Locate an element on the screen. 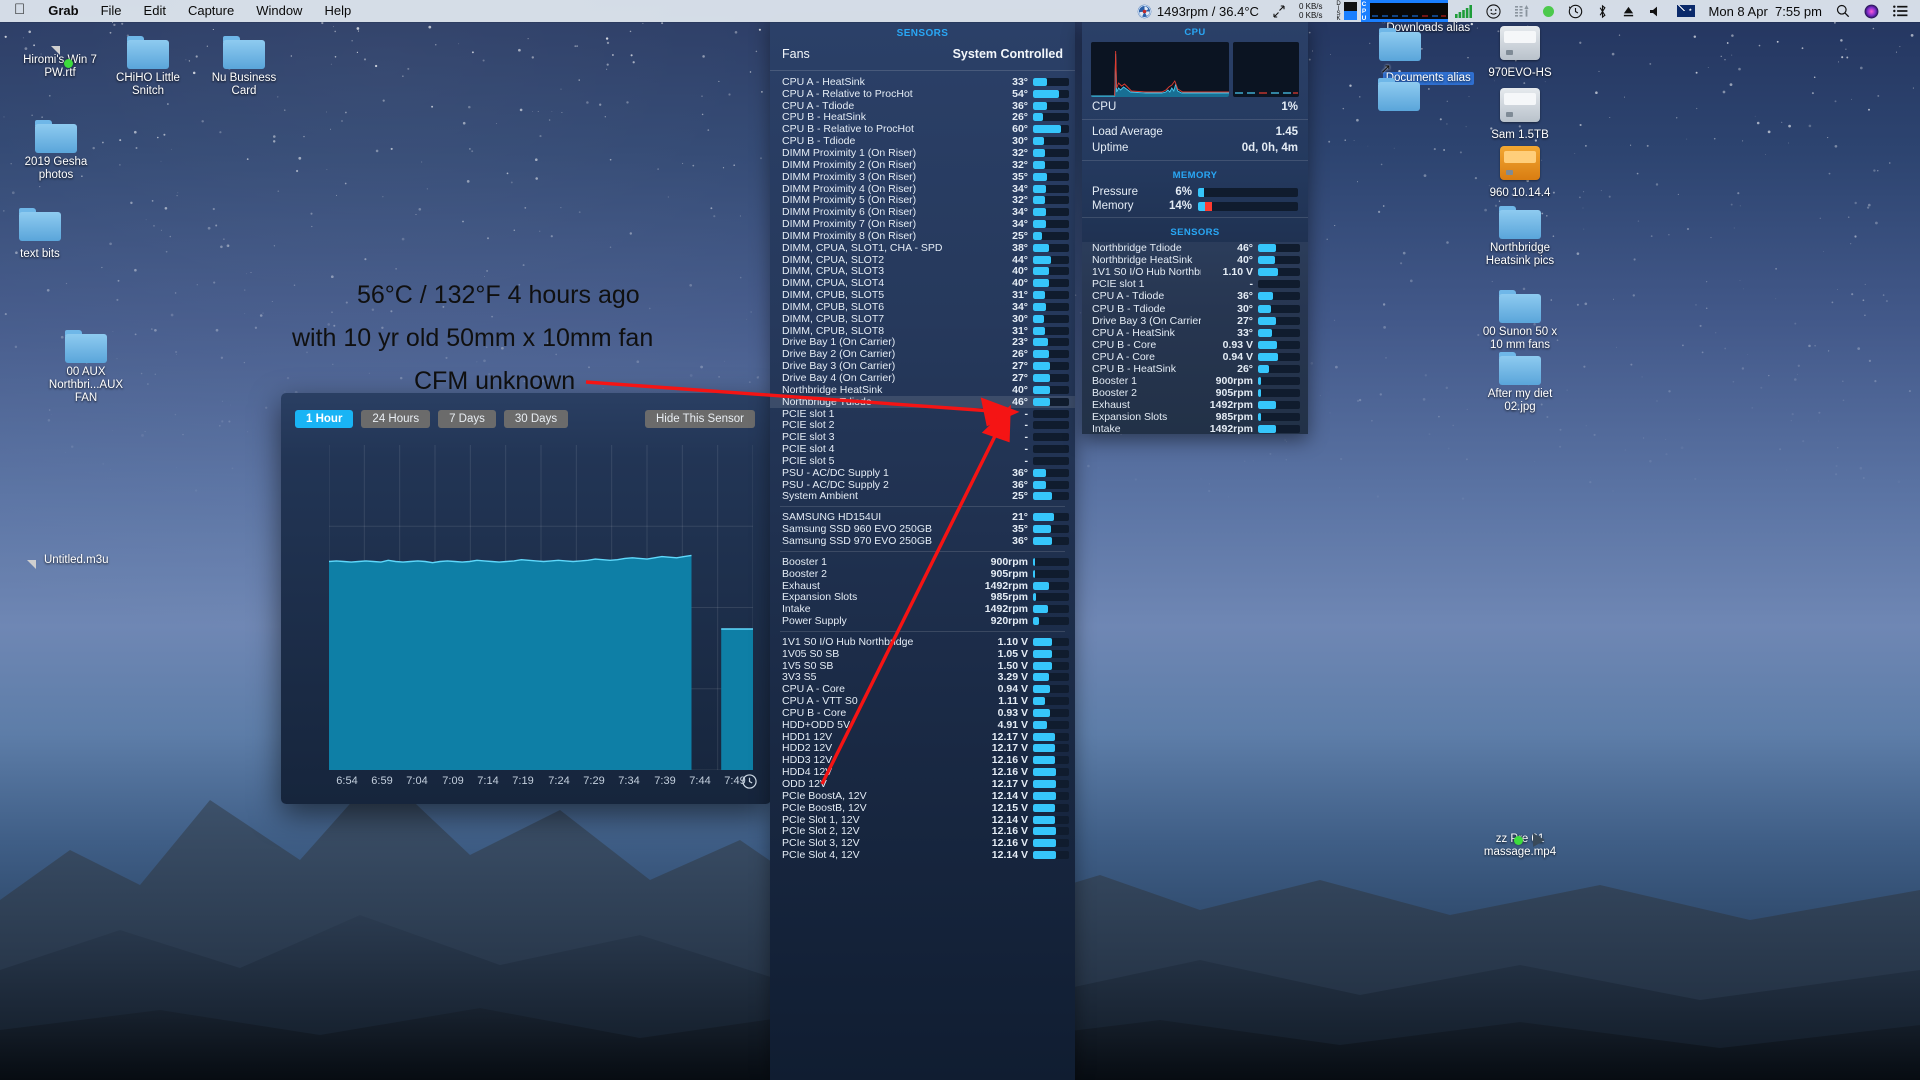 The image size is (1920, 1080). menu-item-window: Window is located at coordinates (279, 11).